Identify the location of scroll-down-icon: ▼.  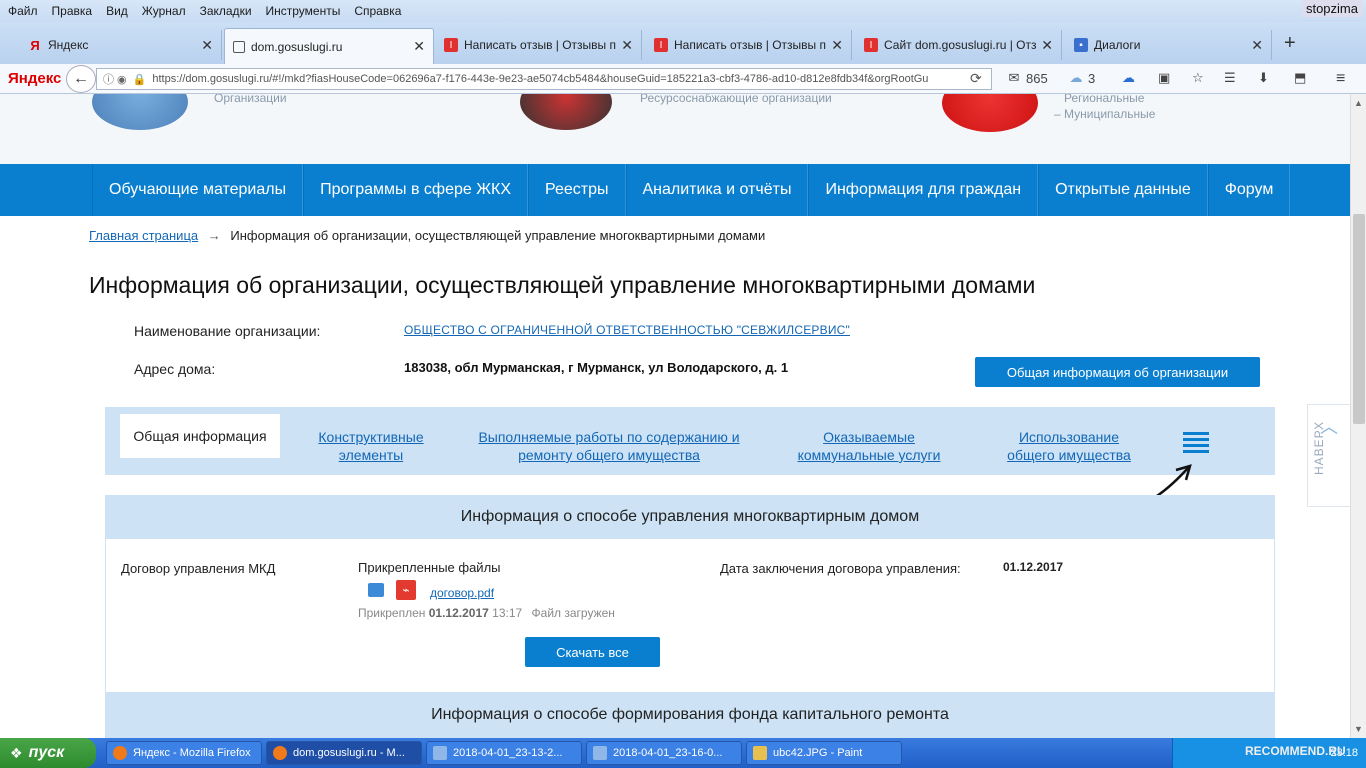
(1358, 729).